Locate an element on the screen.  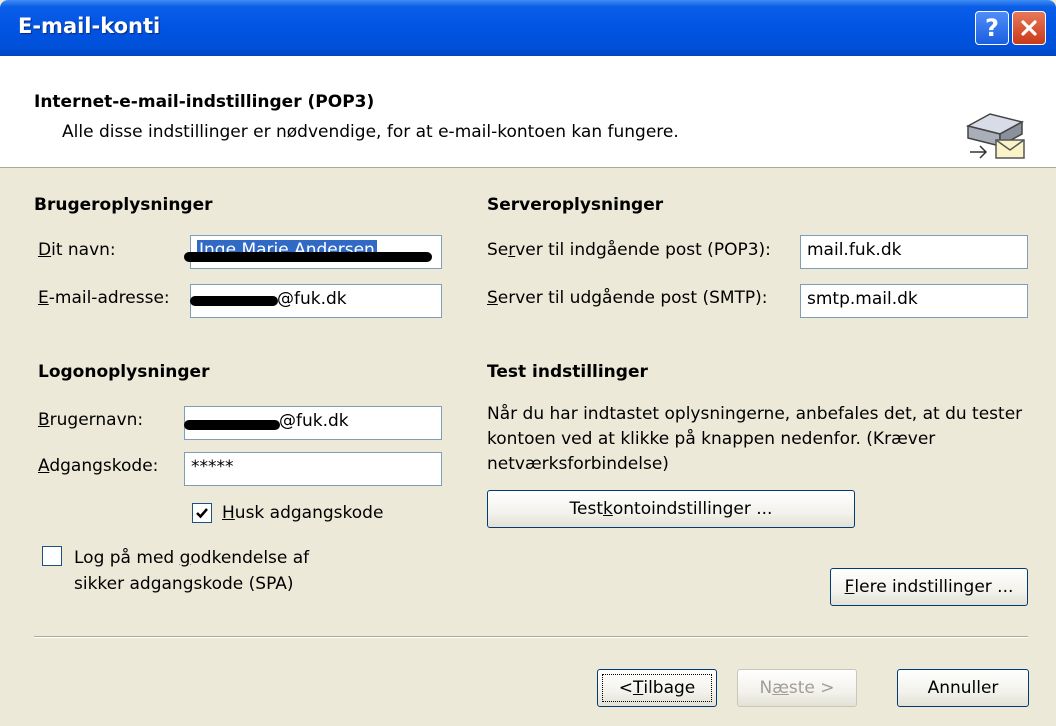
next-button: Næ ste > is located at coordinates (797, 688).